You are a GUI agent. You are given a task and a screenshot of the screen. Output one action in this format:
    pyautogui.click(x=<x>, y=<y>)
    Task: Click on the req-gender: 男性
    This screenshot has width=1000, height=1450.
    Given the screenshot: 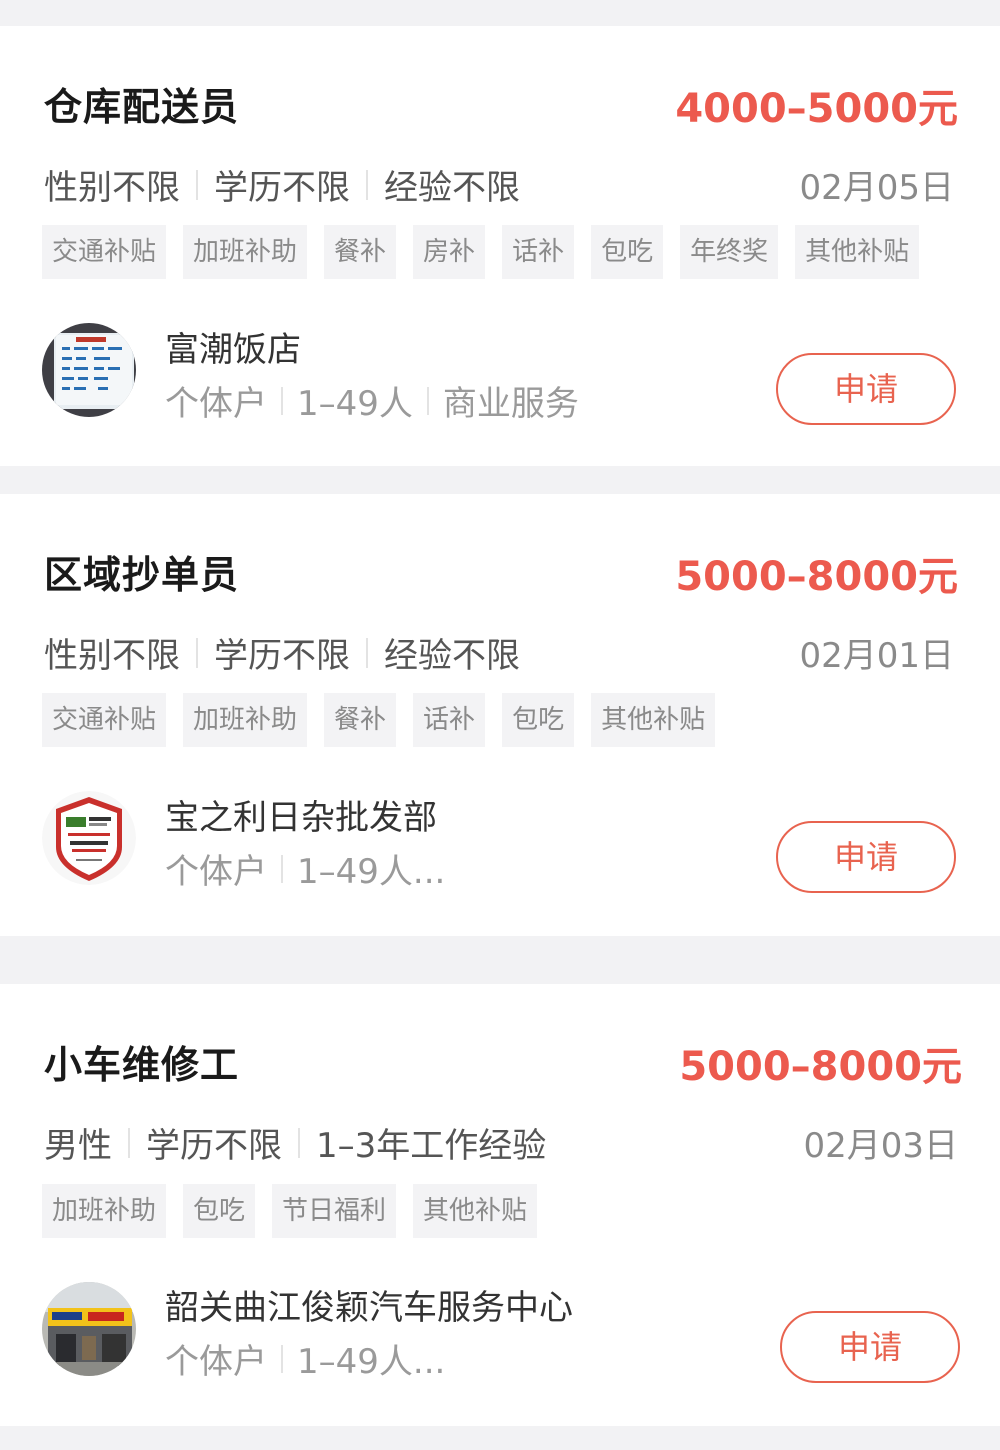 What is the action you would take?
    pyautogui.click(x=78, y=1146)
    